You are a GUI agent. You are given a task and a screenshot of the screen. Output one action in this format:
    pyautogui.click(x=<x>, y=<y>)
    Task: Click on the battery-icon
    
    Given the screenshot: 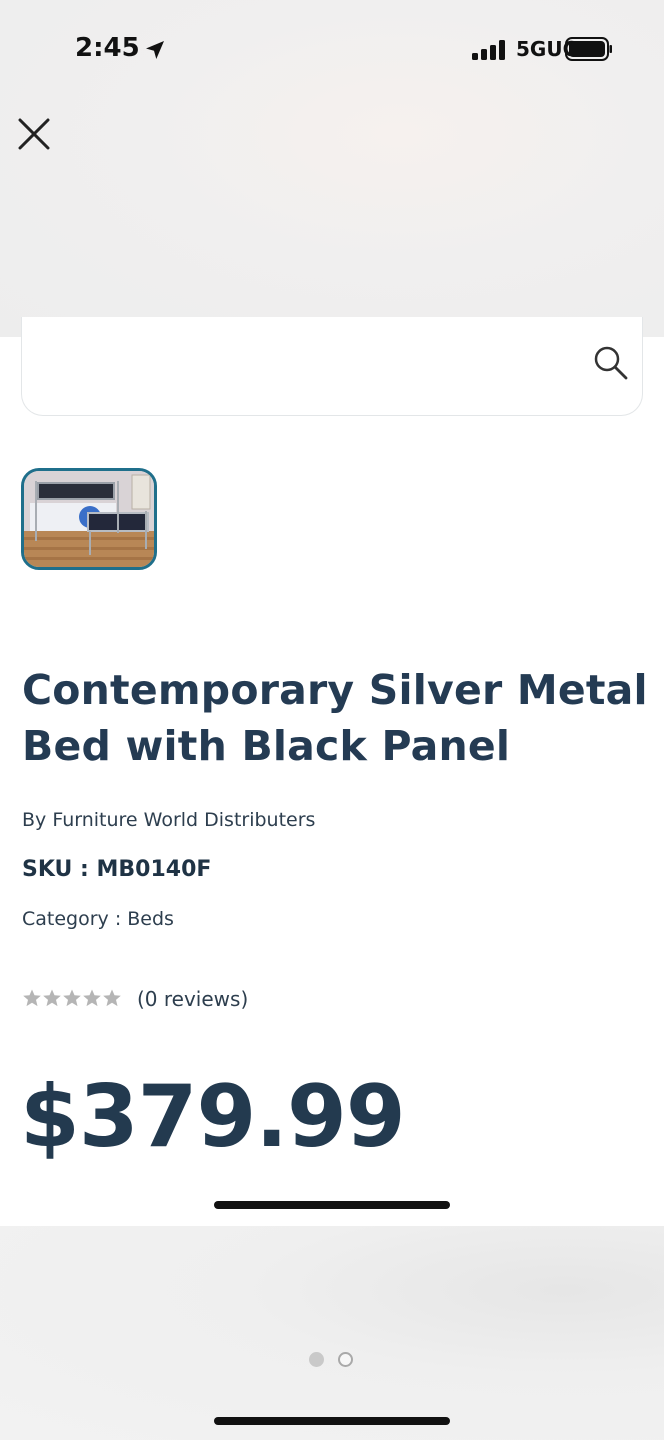 What is the action you would take?
    pyautogui.click(x=588, y=49)
    